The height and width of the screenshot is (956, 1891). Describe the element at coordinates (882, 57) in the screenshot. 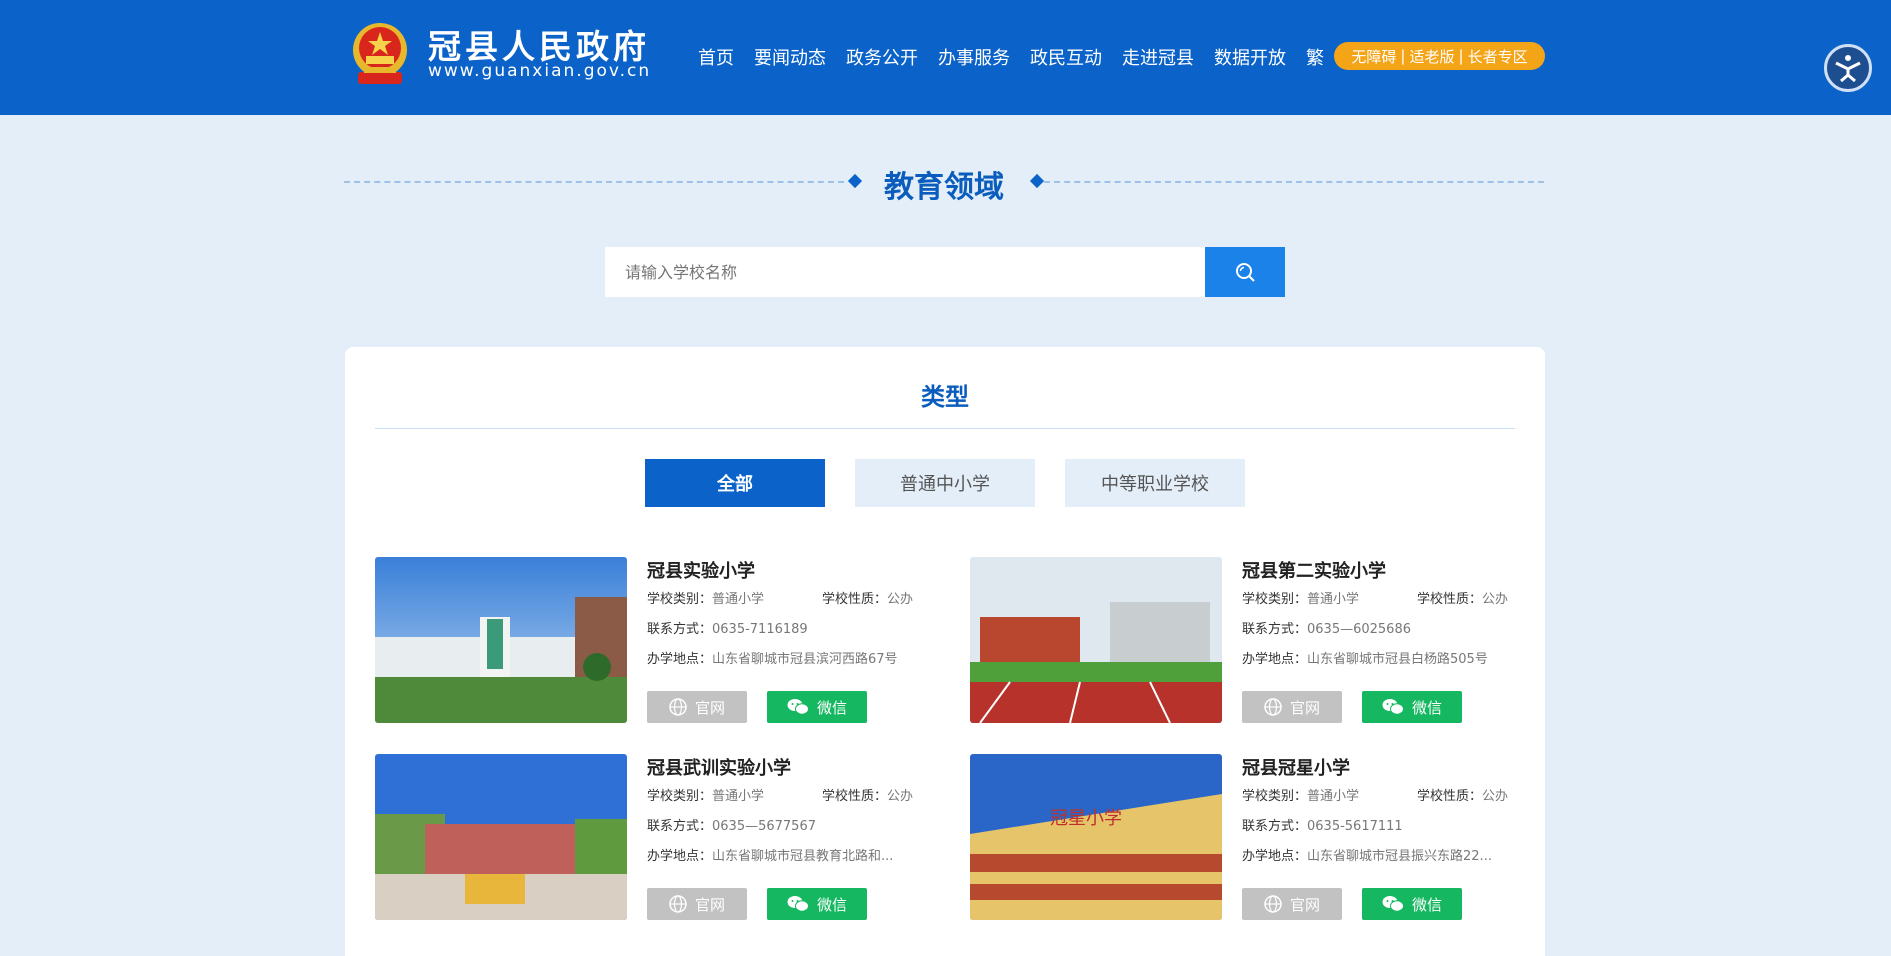

I see `nav-gov-affairs: 政务公开` at that location.